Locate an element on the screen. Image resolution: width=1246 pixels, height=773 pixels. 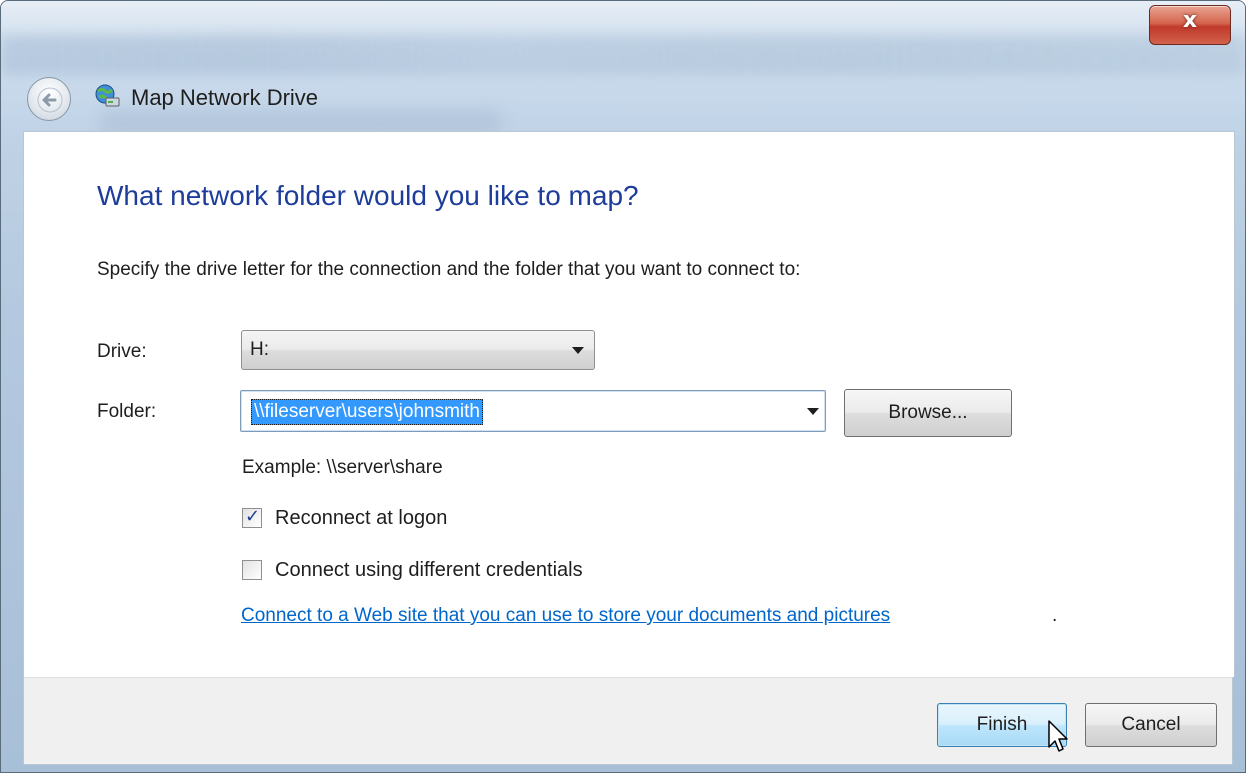
back-button is located at coordinates (49, 99).